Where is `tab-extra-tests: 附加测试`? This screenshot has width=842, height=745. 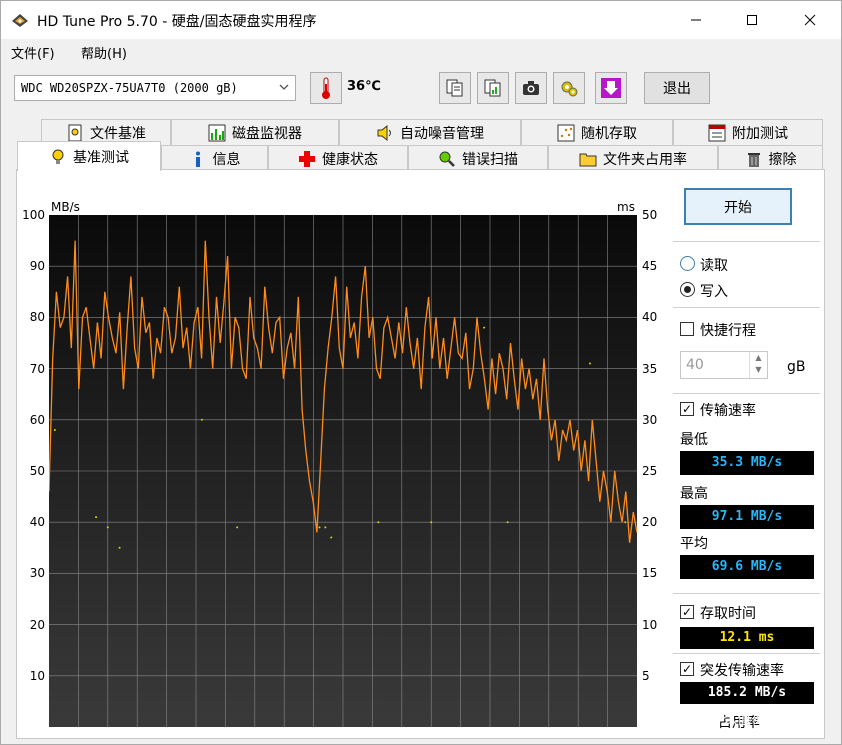 tab-extra-tests: 附加测试 is located at coordinates (748, 132).